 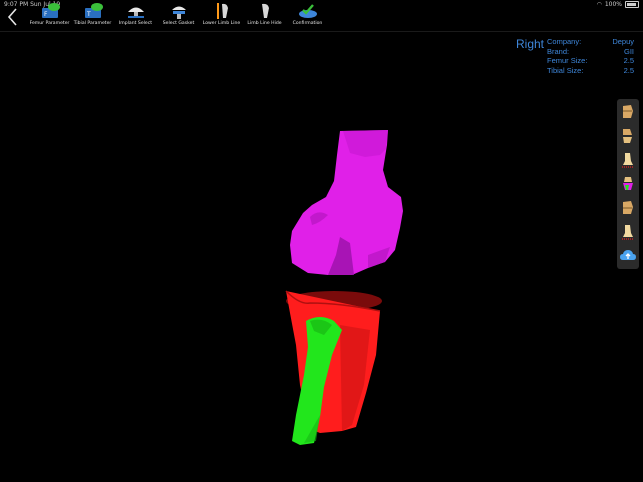 What do you see at coordinates (93, 10) in the screenshot?
I see `tibial-parameter-icon: T` at bounding box center [93, 10].